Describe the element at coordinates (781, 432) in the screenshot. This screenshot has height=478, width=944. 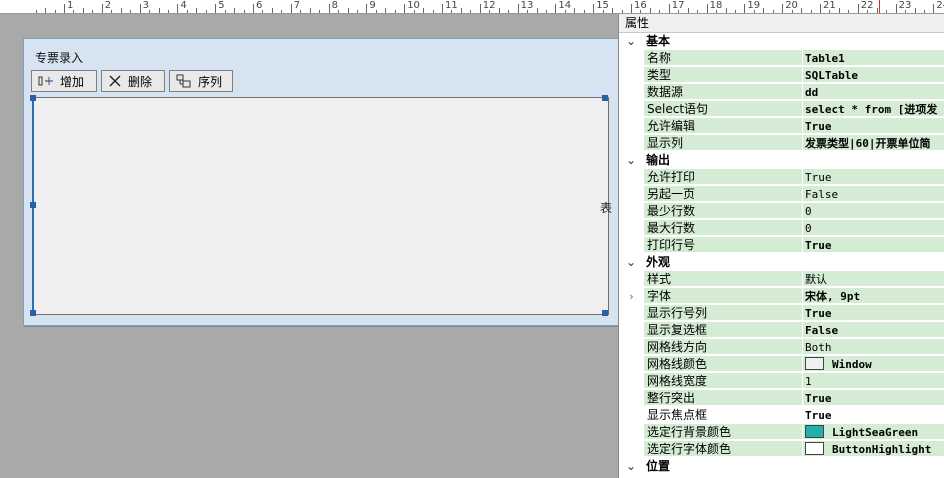
I see `property-row: 选定行背景颜色 LightSeaGreen` at that location.